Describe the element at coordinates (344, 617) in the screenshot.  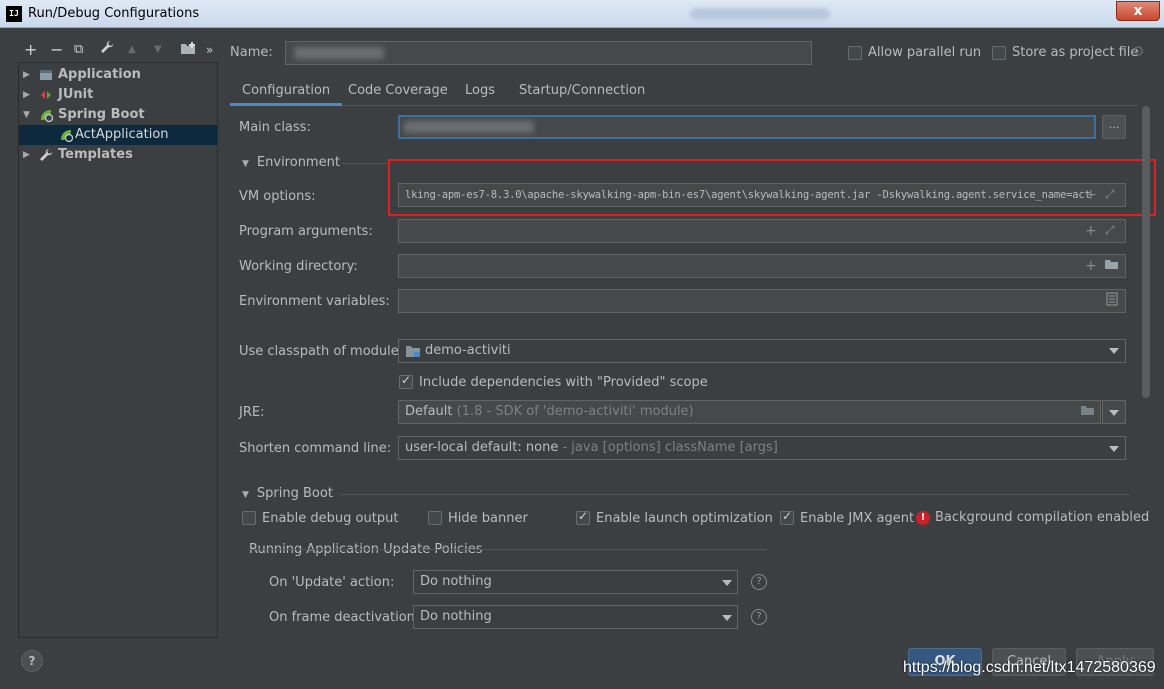
I see `on-frame-label: On frame deactivation:` at that location.